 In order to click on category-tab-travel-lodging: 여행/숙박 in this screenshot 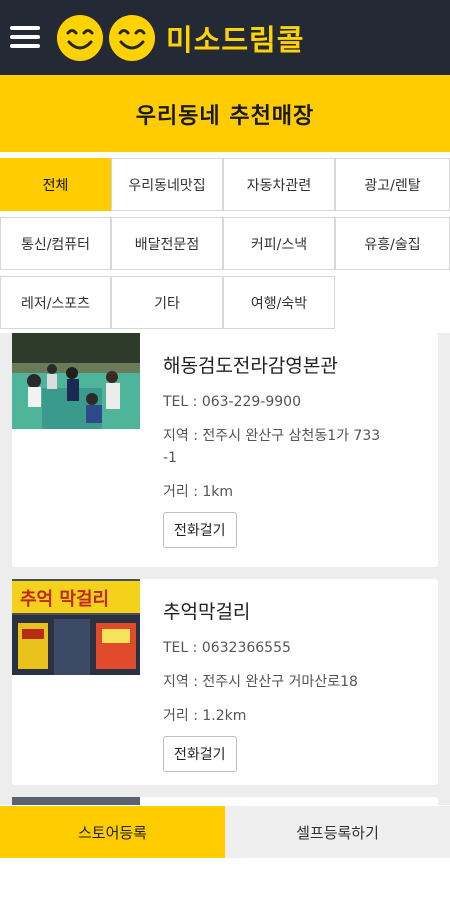, I will do `click(279, 302)`.